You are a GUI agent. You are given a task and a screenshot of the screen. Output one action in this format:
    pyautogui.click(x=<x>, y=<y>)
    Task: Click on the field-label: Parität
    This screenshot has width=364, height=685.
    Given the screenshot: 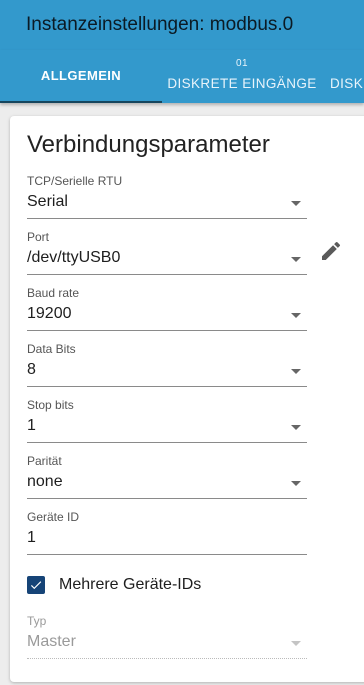 What is the action you would take?
    pyautogui.click(x=44, y=461)
    